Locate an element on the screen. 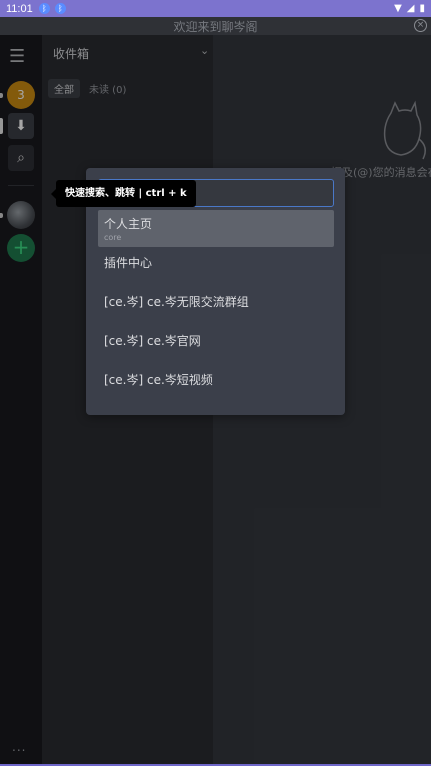  status-right-icons: ▼ ◢ ▮ is located at coordinates (409, 8).